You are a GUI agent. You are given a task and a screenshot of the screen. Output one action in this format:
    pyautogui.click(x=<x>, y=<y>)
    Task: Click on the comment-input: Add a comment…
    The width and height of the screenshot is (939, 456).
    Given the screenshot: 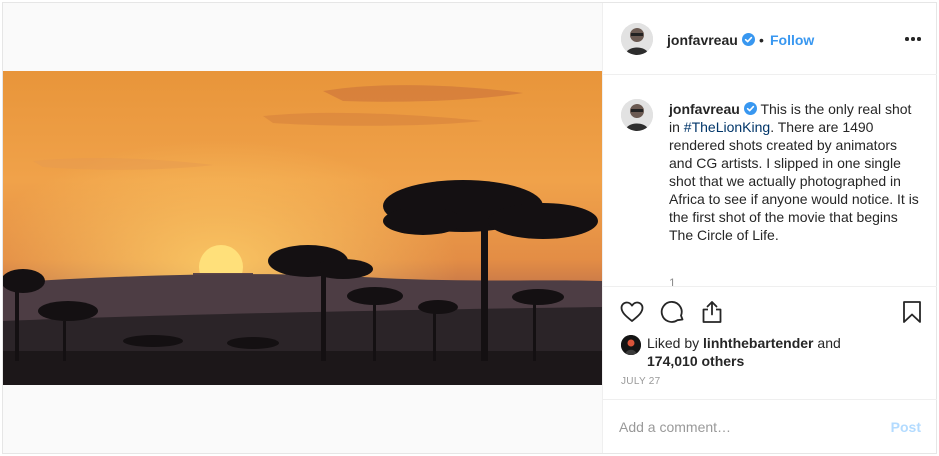 What is the action you would take?
    pyautogui.click(x=744, y=427)
    